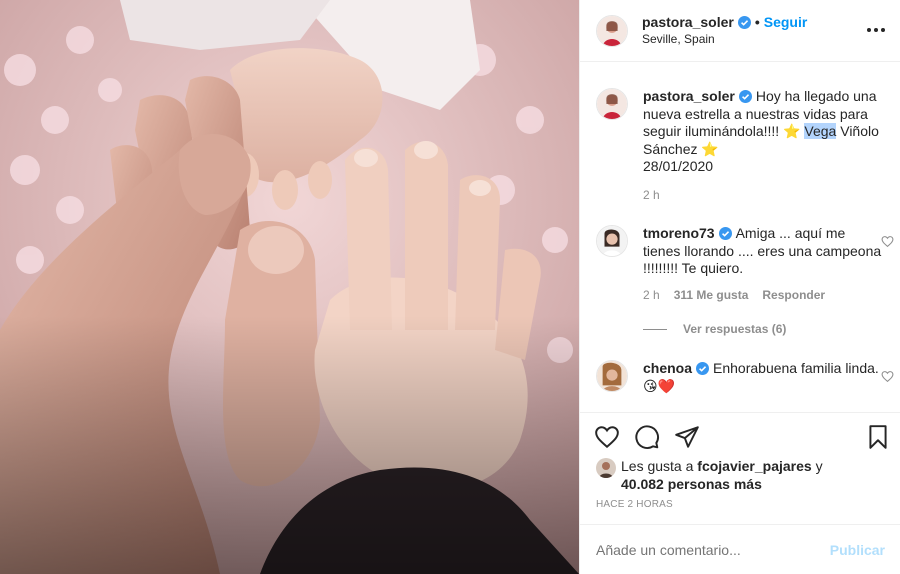 This screenshot has height=574, width=900. I want to click on post-header: pastora_soler • Seguir Seville, Spain, so click(740, 31).